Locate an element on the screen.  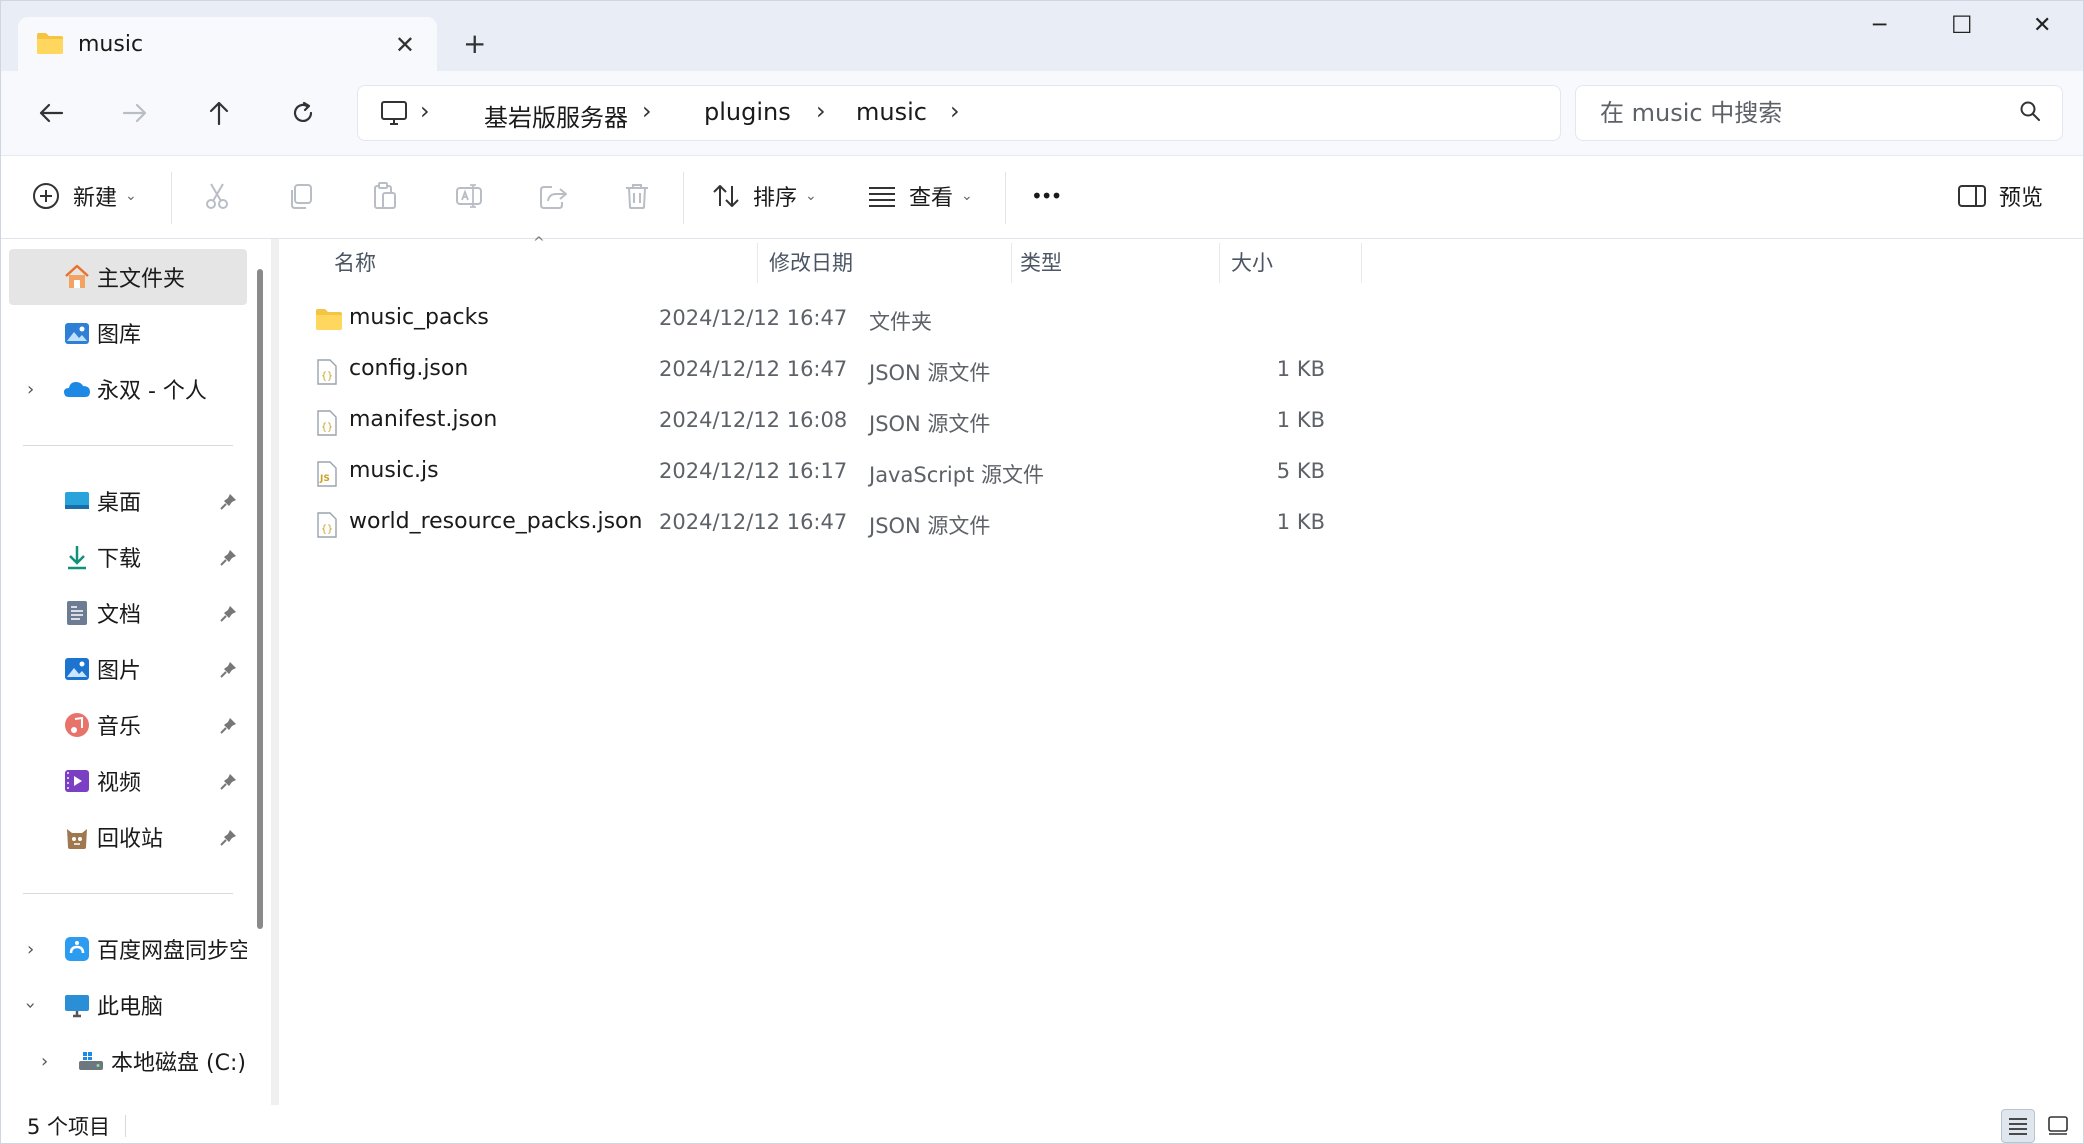
status-bar: 5 个项目 is located at coordinates (1042, 1124).